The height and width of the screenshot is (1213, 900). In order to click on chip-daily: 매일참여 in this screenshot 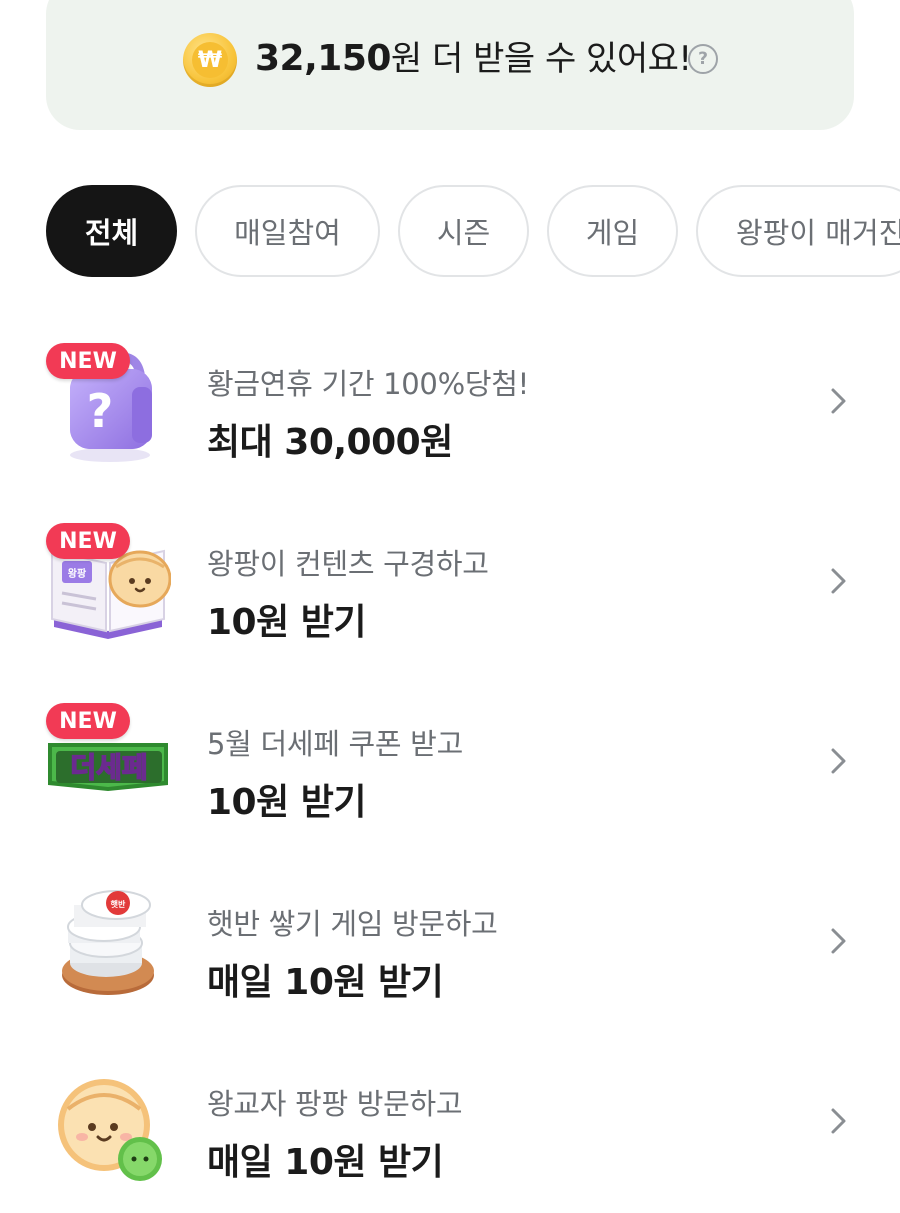, I will do `click(287, 231)`.